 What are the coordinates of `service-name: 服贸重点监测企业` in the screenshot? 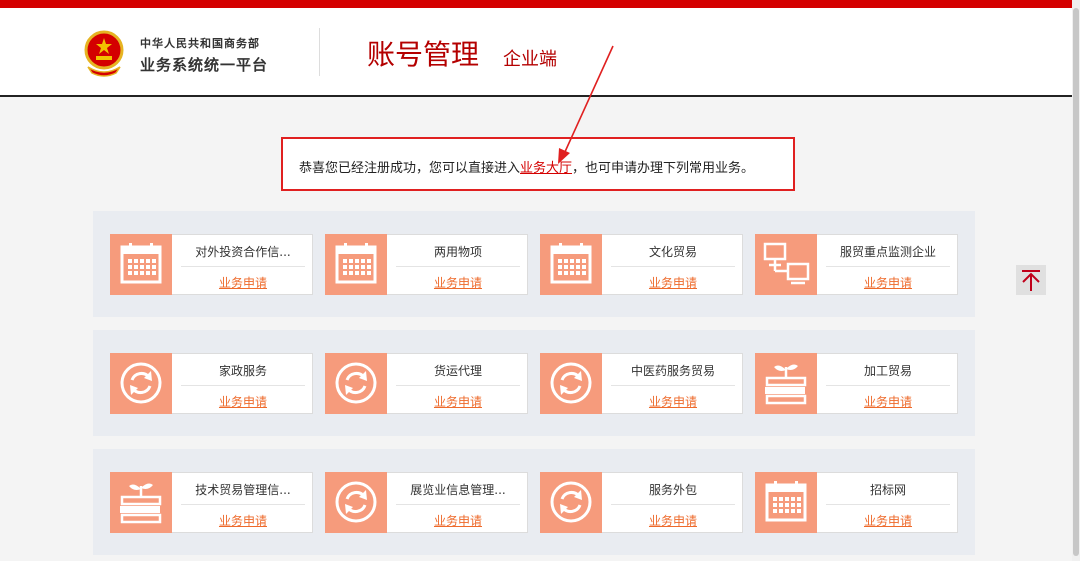 It's located at (887, 252).